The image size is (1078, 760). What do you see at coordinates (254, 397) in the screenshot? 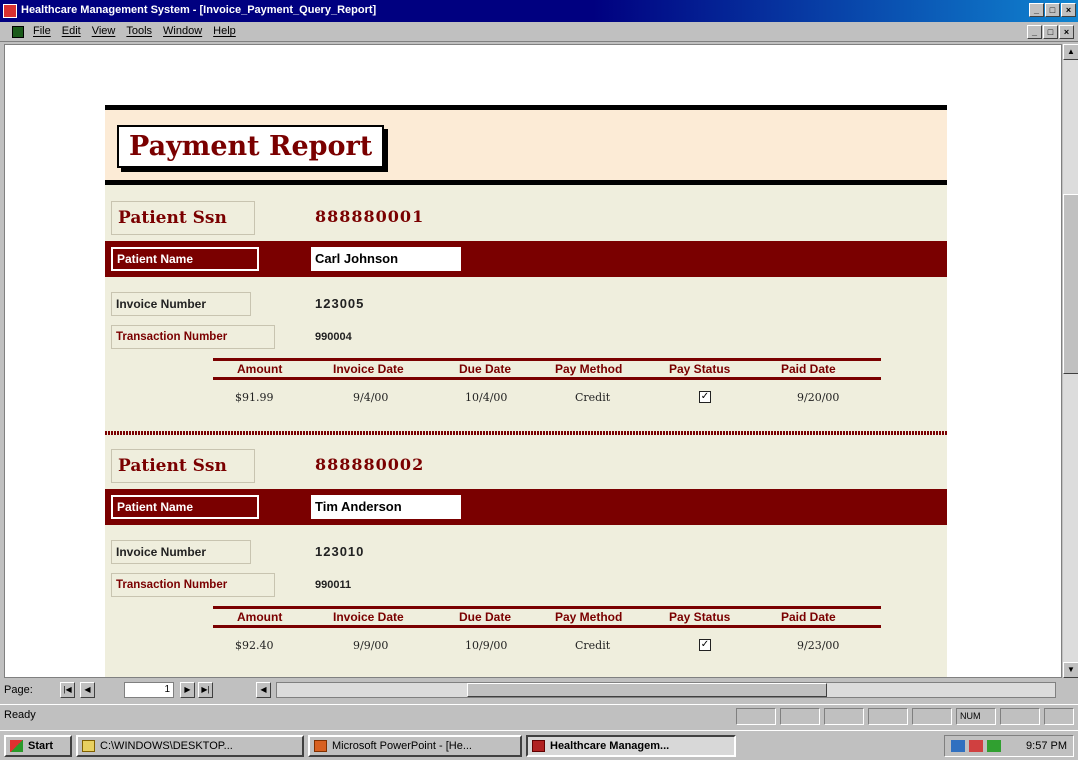
I see `amount-cell: $91.99` at bounding box center [254, 397].